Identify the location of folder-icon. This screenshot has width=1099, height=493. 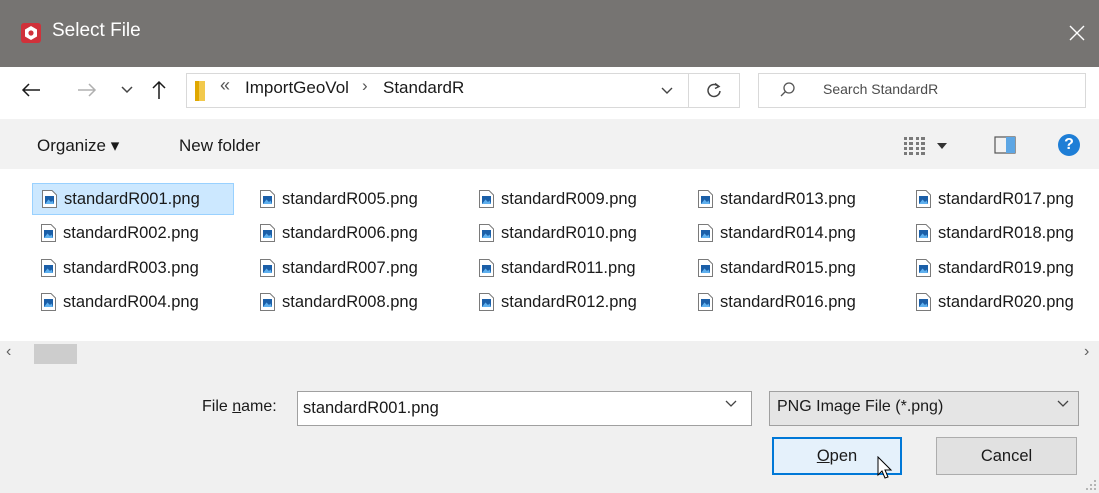
(200, 91).